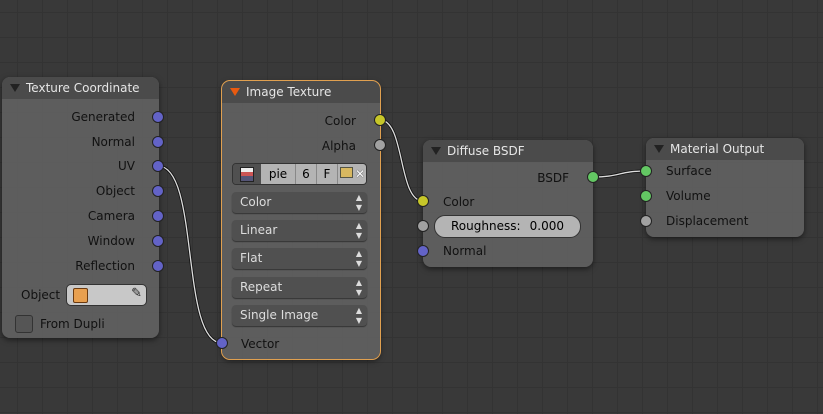 This screenshot has height=414, width=823. What do you see at coordinates (251, 258) in the screenshot?
I see `dropdown-value: Flat` at bounding box center [251, 258].